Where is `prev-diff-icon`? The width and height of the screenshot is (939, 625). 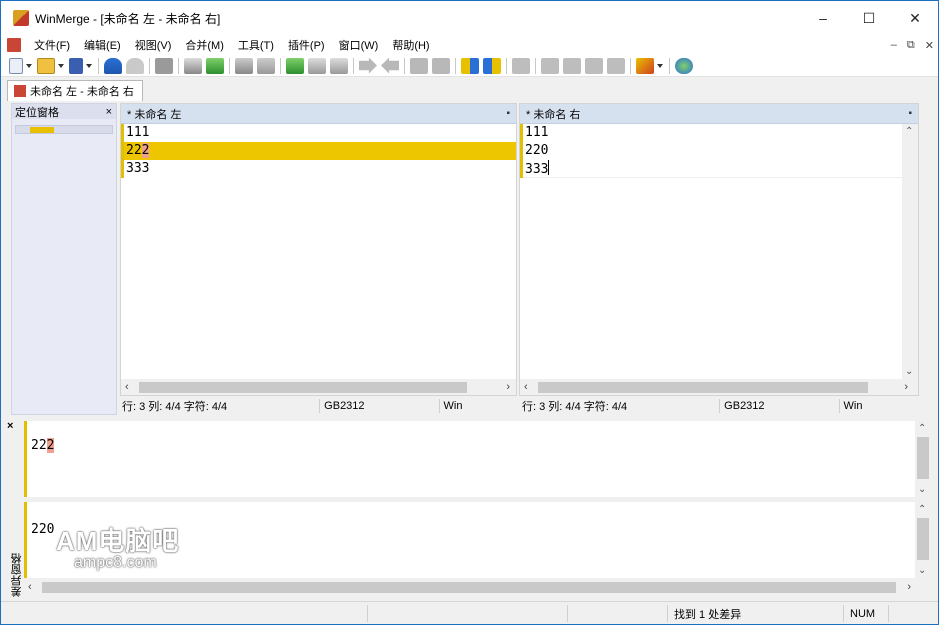
prev-diff-icon is located at coordinates (215, 65).